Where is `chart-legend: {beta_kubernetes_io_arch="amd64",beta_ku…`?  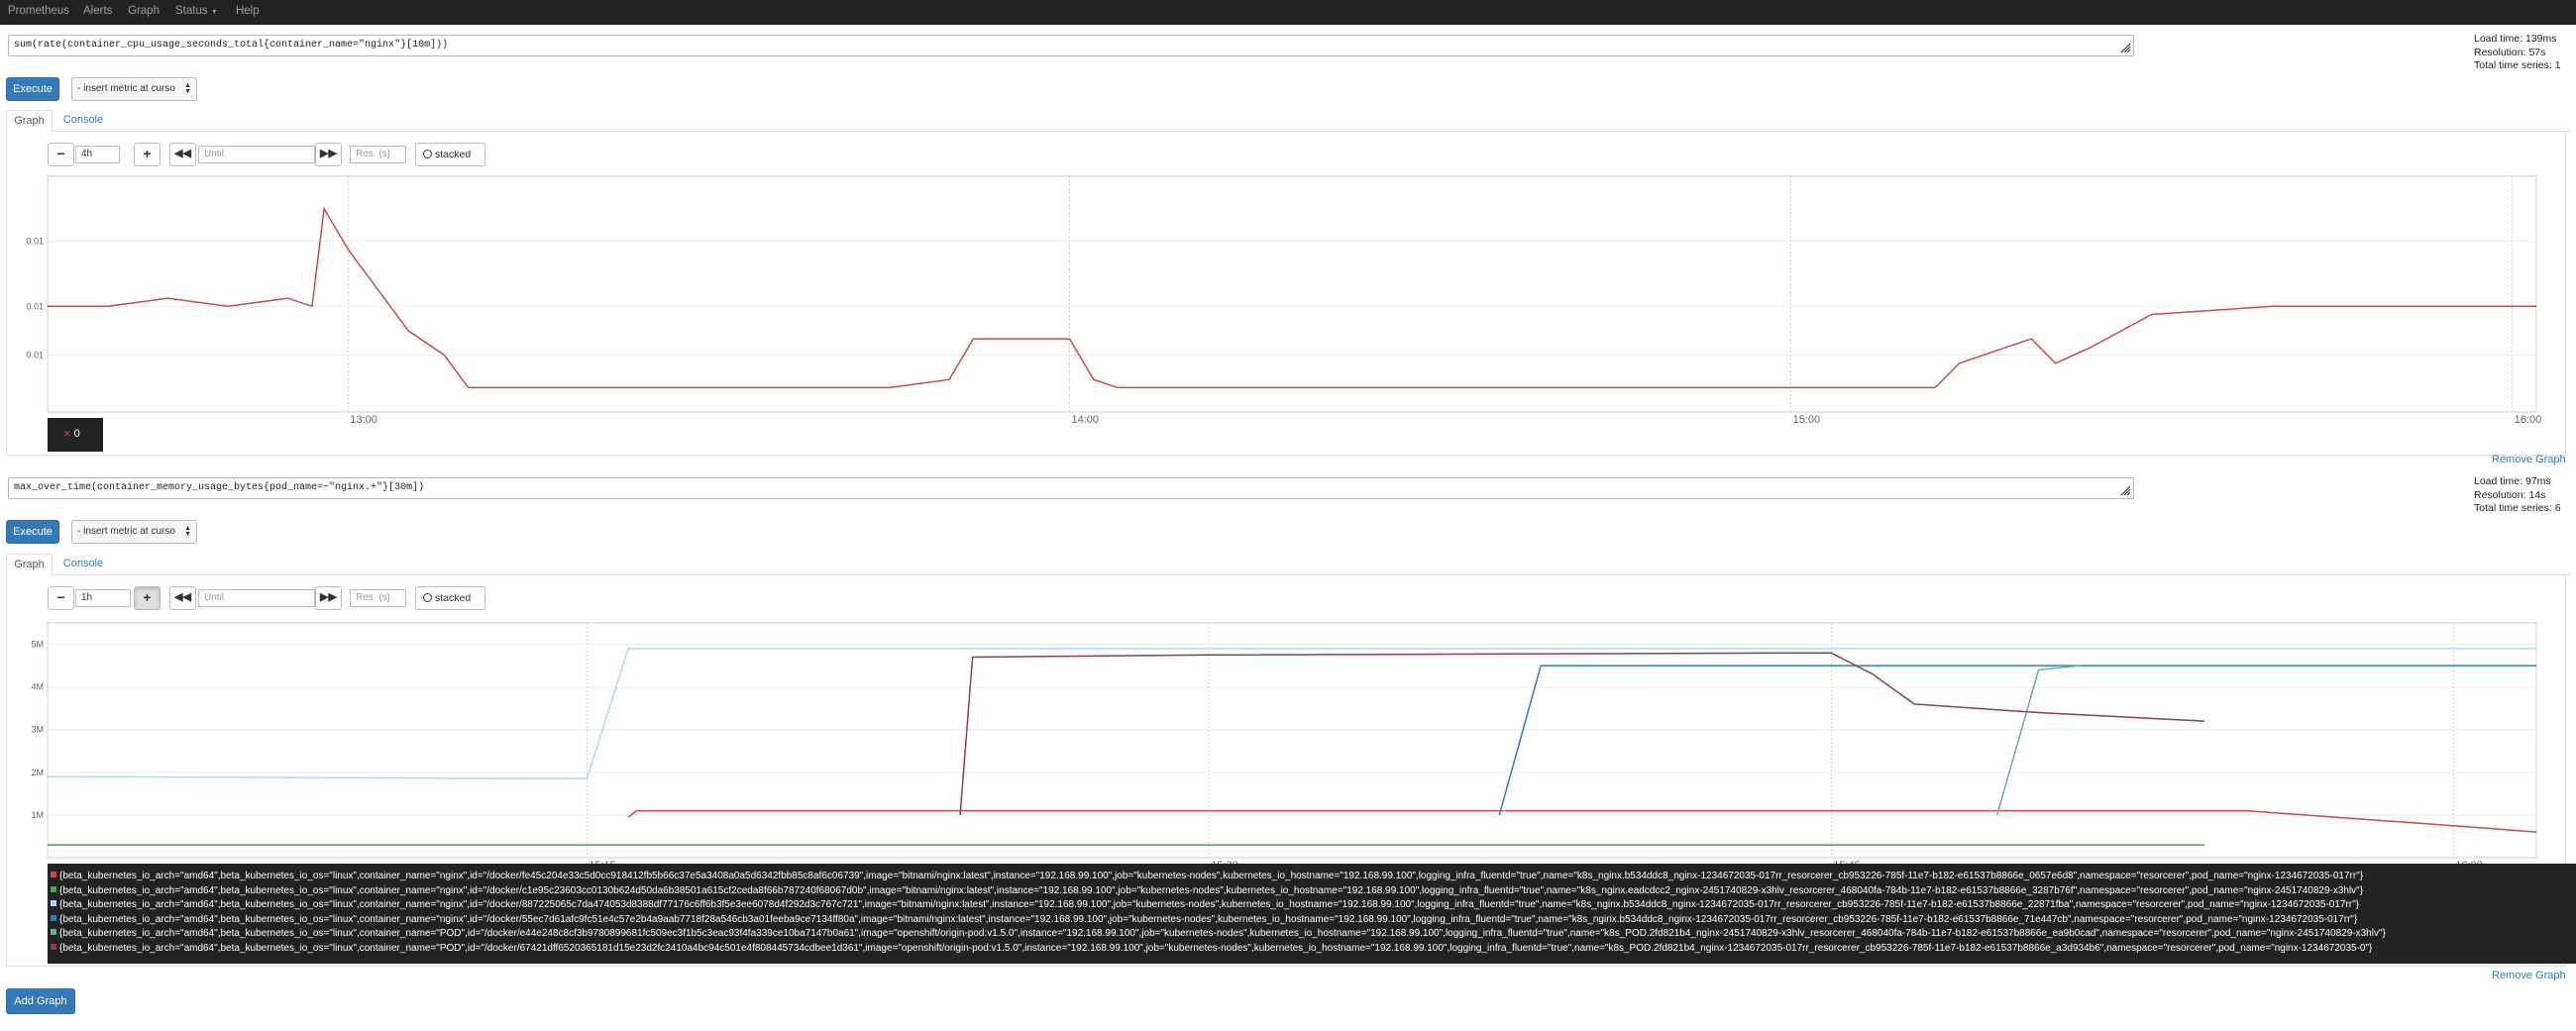 chart-legend: {beta_kubernetes_io_arch="amd64",beta_ku… is located at coordinates (1312, 914).